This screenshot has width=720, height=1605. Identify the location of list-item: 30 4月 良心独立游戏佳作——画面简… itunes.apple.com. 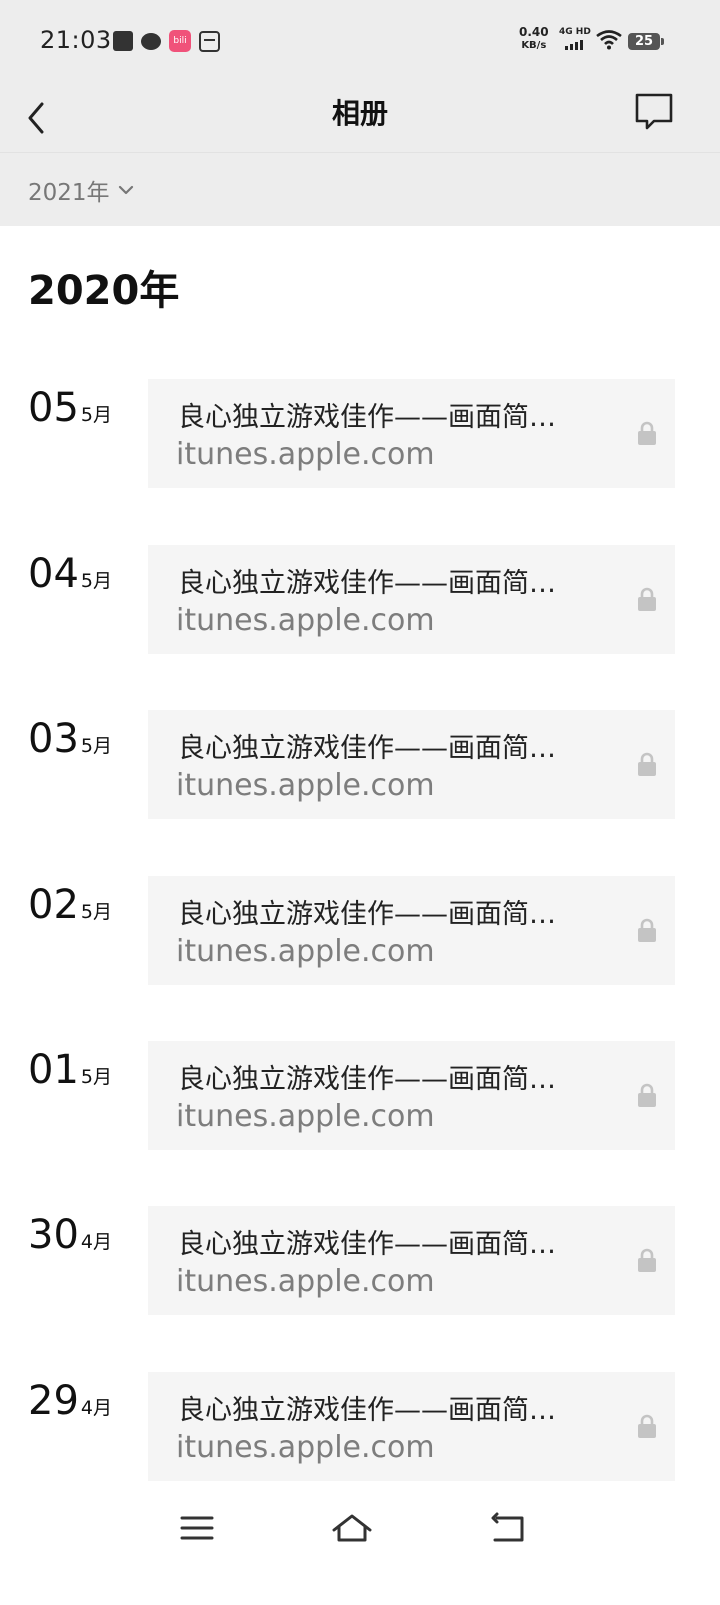
(360, 1261).